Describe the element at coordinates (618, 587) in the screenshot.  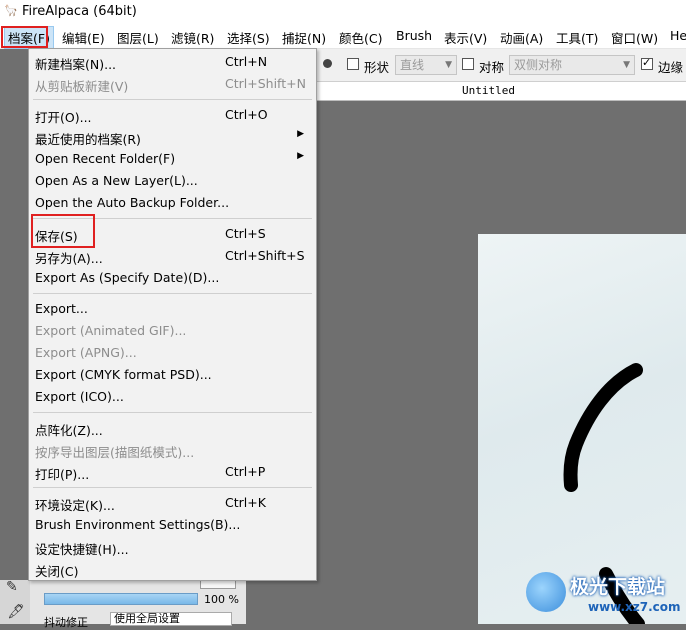
I see `watermark-text: 极光下载站` at that location.